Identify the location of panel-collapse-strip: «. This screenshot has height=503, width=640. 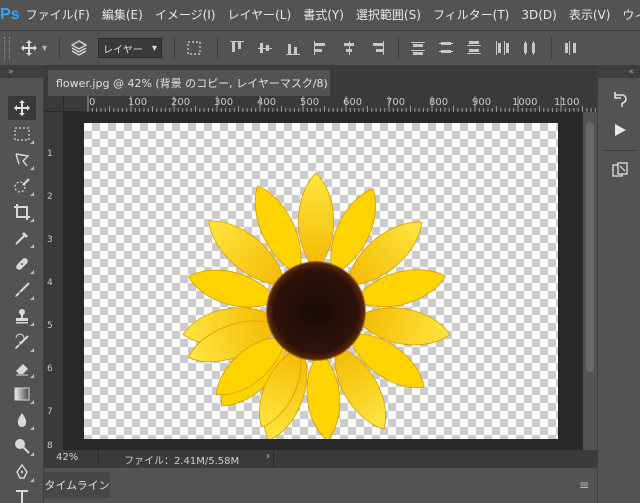
(618, 72).